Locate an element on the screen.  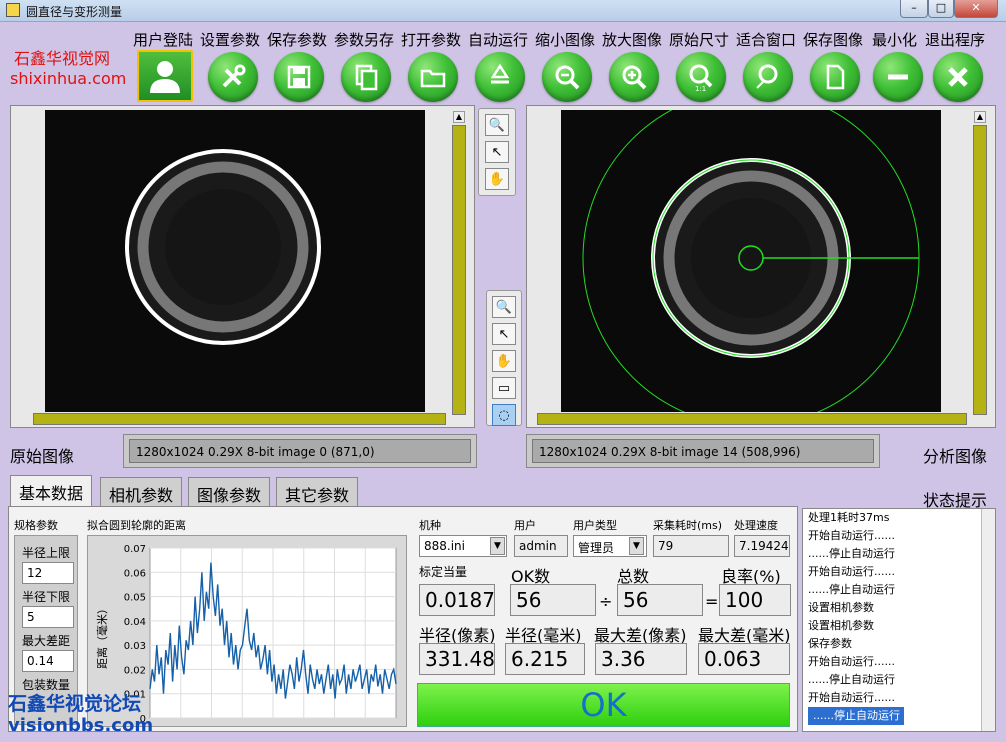
original-image-label: 原始图像 is located at coordinates (42, 456).